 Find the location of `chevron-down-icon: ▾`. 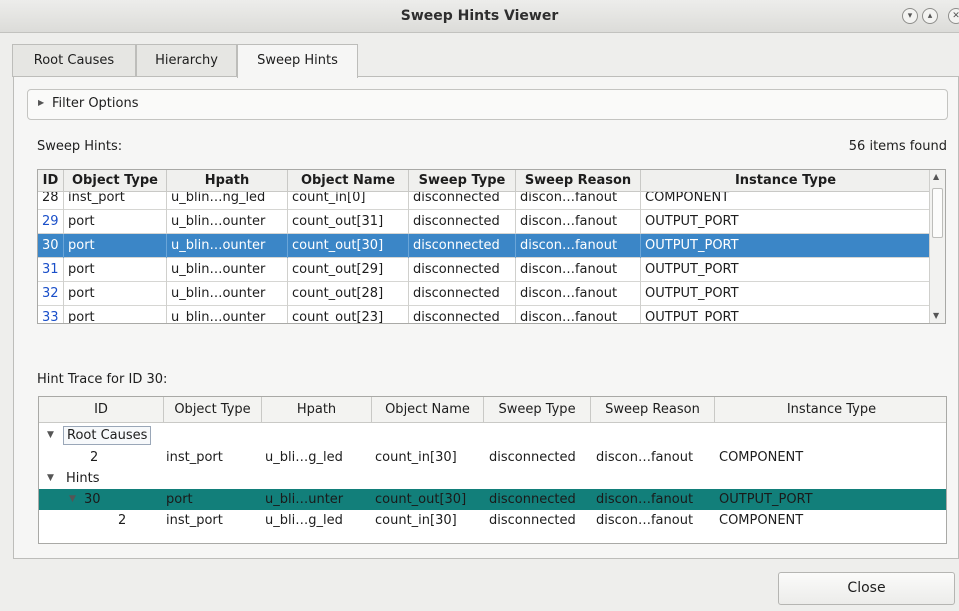

chevron-down-icon: ▾ is located at coordinates (910, 16).